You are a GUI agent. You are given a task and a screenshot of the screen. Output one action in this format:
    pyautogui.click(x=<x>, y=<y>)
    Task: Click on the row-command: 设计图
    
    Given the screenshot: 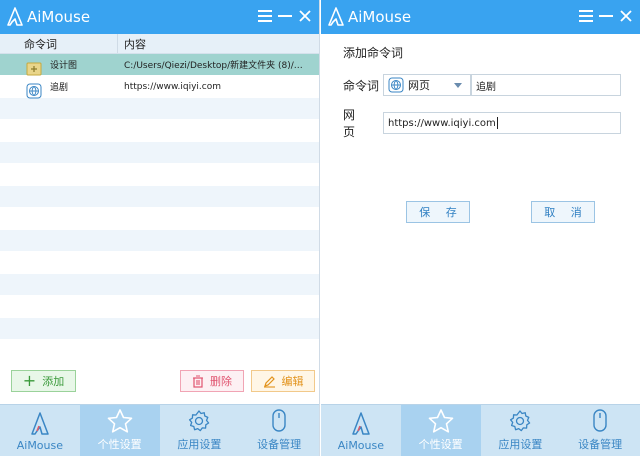 What is the action you would take?
    pyautogui.click(x=64, y=66)
    